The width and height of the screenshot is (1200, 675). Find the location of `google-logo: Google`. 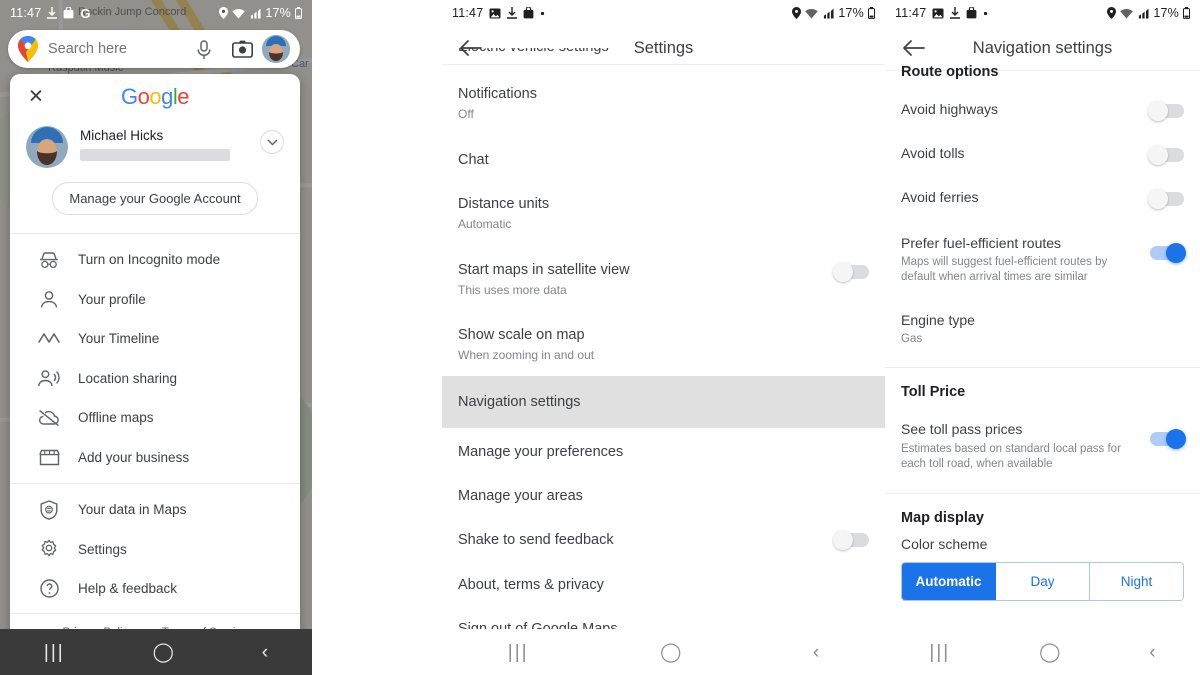

google-logo: Google is located at coordinates (155, 96).